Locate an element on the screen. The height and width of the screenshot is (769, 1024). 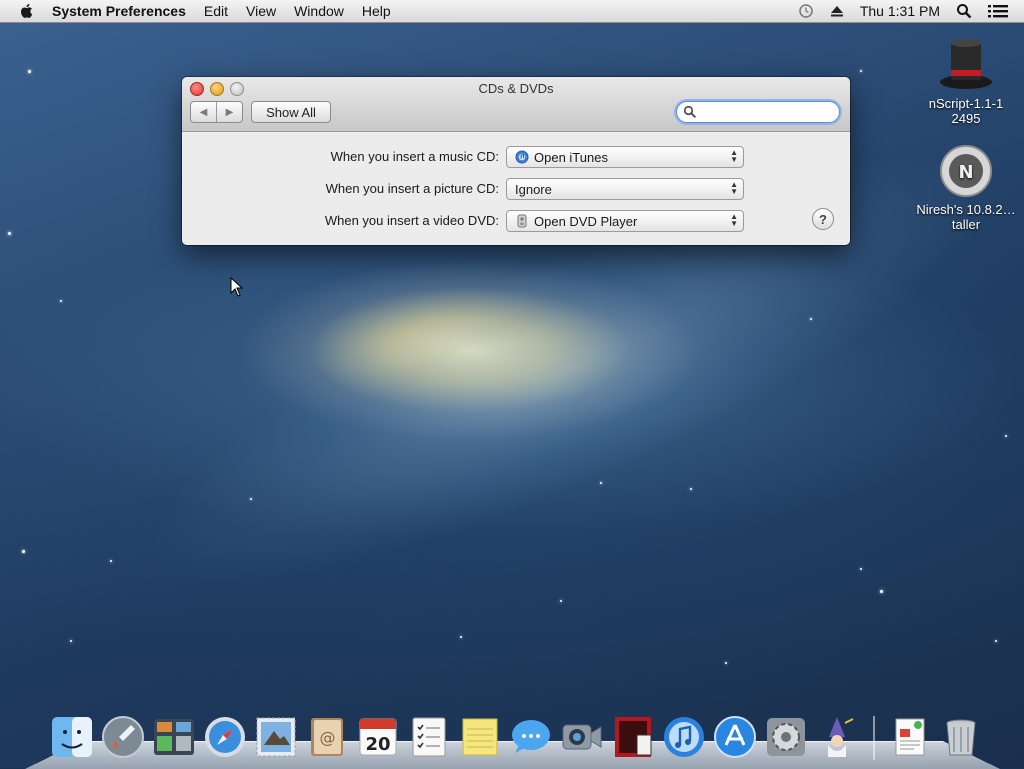
mail-stamp-icon is located at coordinates (276, 737).